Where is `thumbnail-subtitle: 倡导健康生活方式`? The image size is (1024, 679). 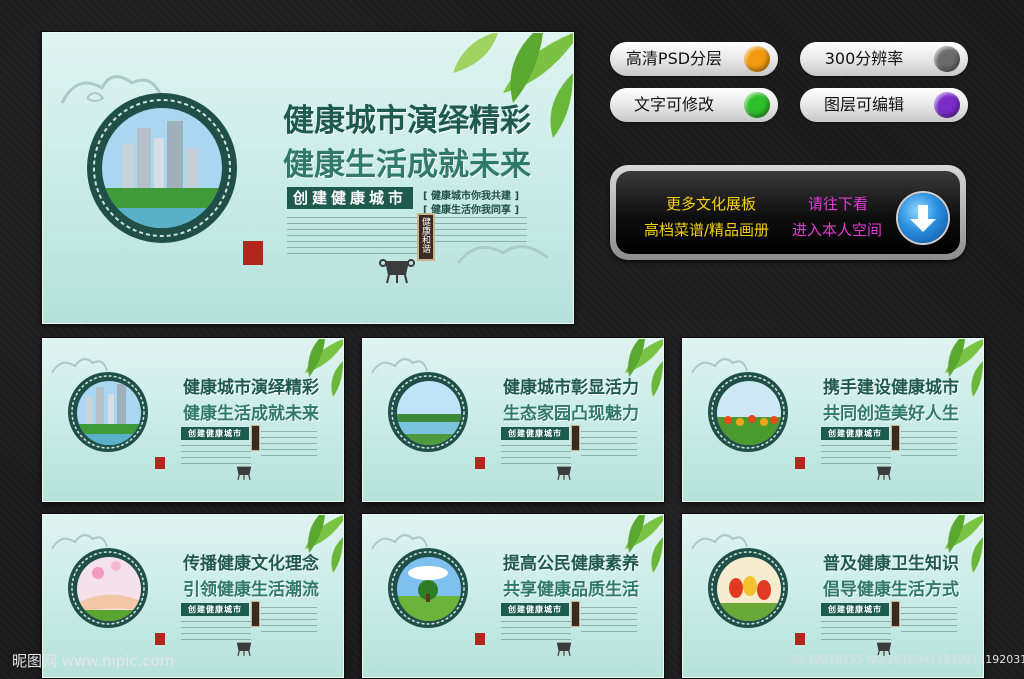 thumbnail-subtitle: 倡导健康生活方式 is located at coordinates (891, 590).